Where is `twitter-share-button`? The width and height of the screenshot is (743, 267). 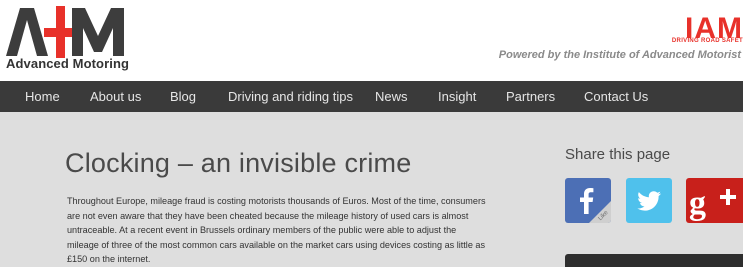
twitter-share-button is located at coordinates (649, 200).